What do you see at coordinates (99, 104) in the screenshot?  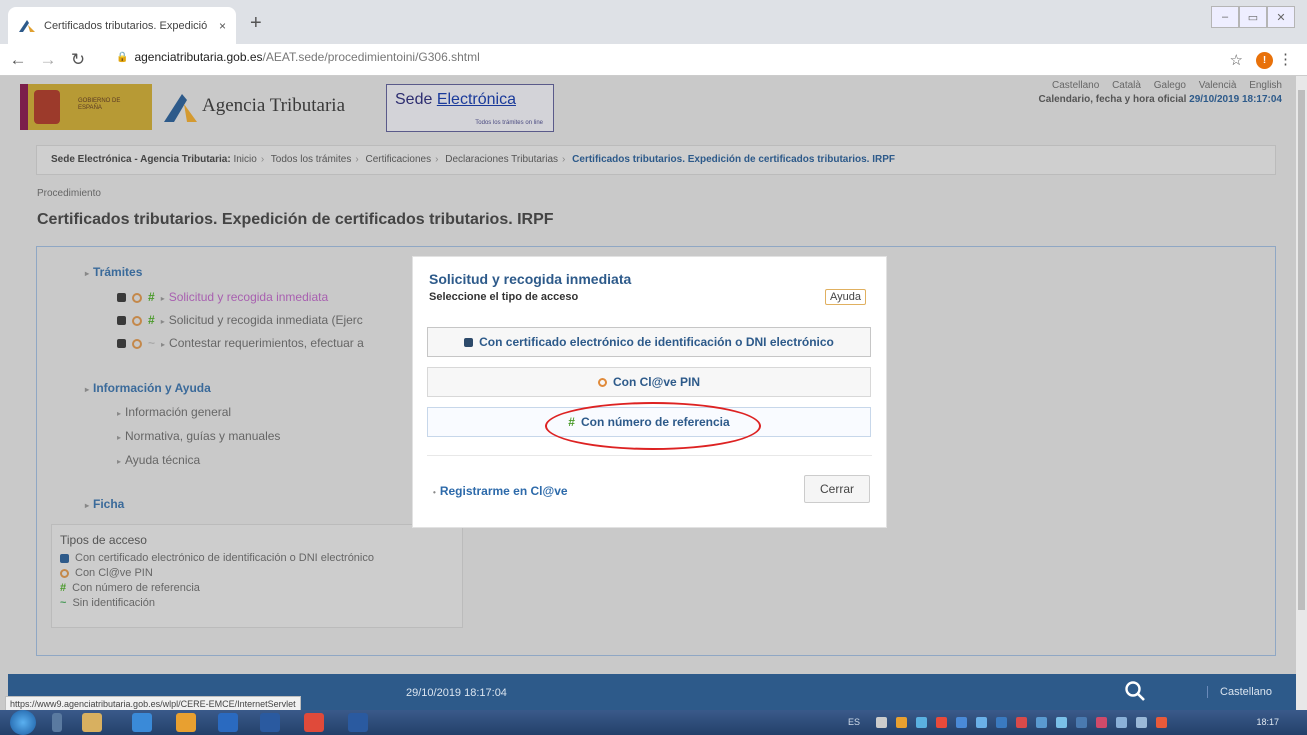 I see `gov-text: GOBIERNO DE ESPAÑA` at bounding box center [99, 104].